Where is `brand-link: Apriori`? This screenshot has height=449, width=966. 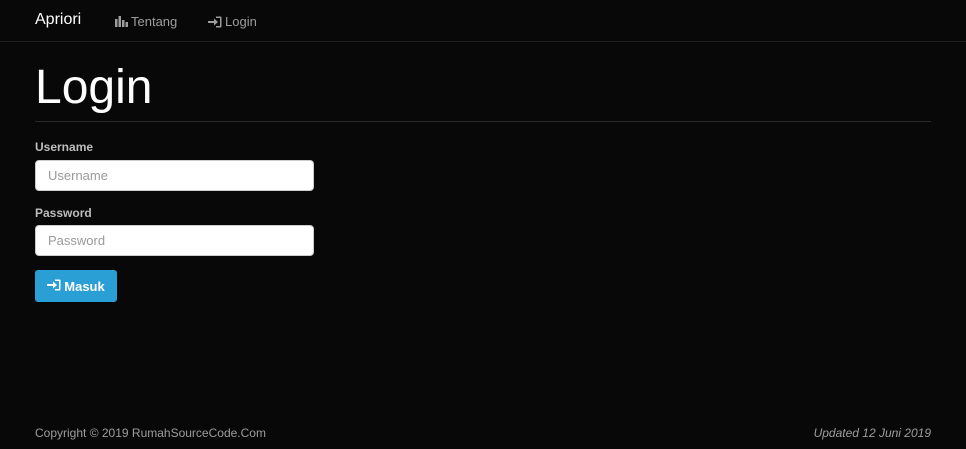
brand-link: Apriori is located at coordinates (58, 20).